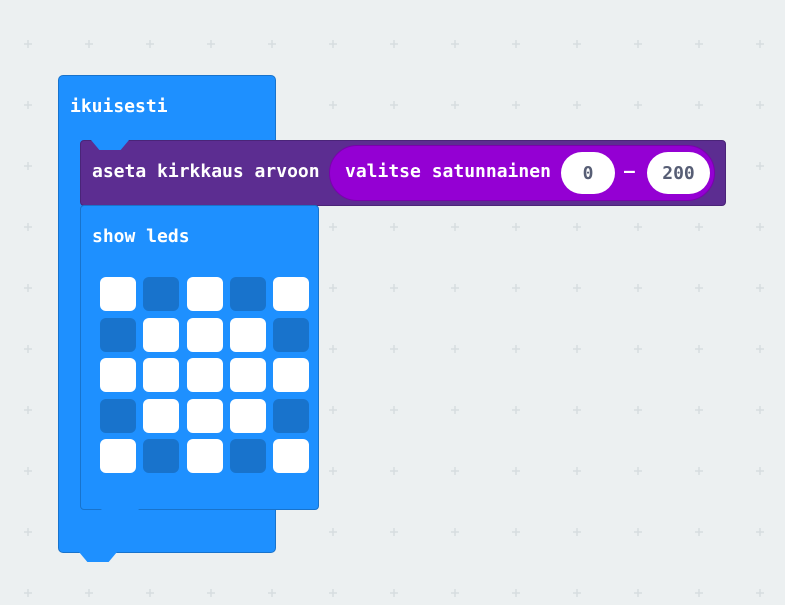 The width and height of the screenshot is (785, 605). Describe the element at coordinates (291, 294) in the screenshot. I see `led-cell-r1-c5` at that location.